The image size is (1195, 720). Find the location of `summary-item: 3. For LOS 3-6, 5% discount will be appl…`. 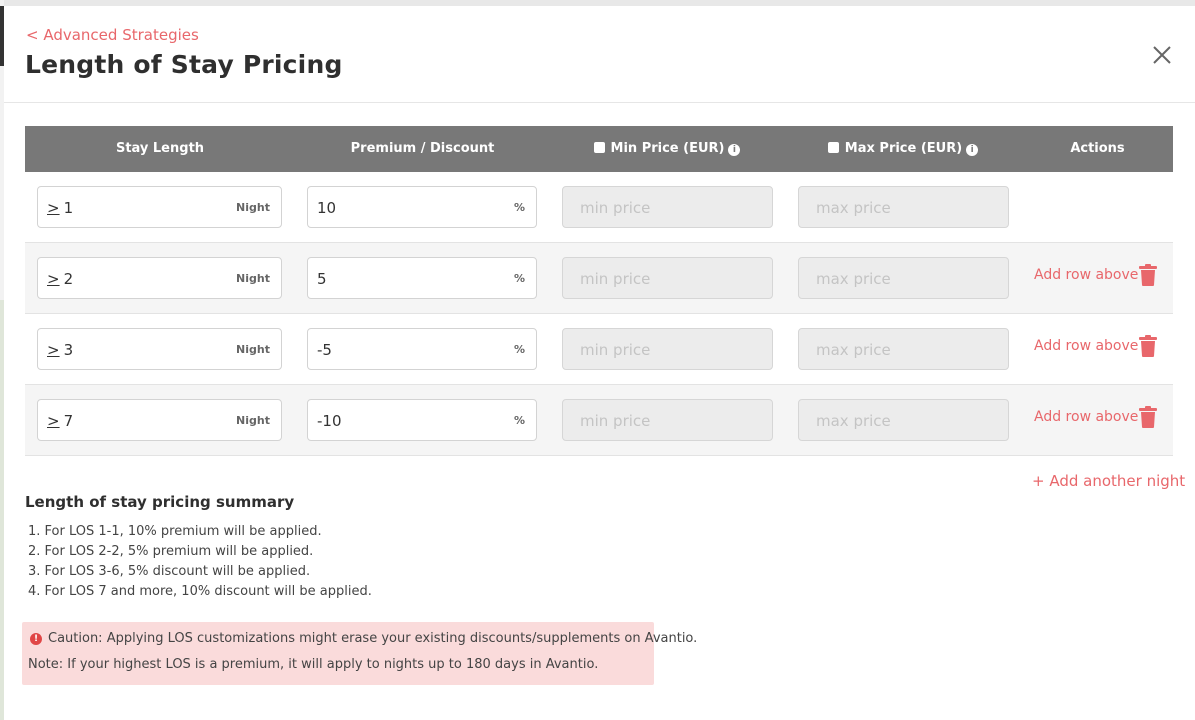

summary-item: 3. For LOS 3-6, 5% discount will be appl… is located at coordinates (169, 571).